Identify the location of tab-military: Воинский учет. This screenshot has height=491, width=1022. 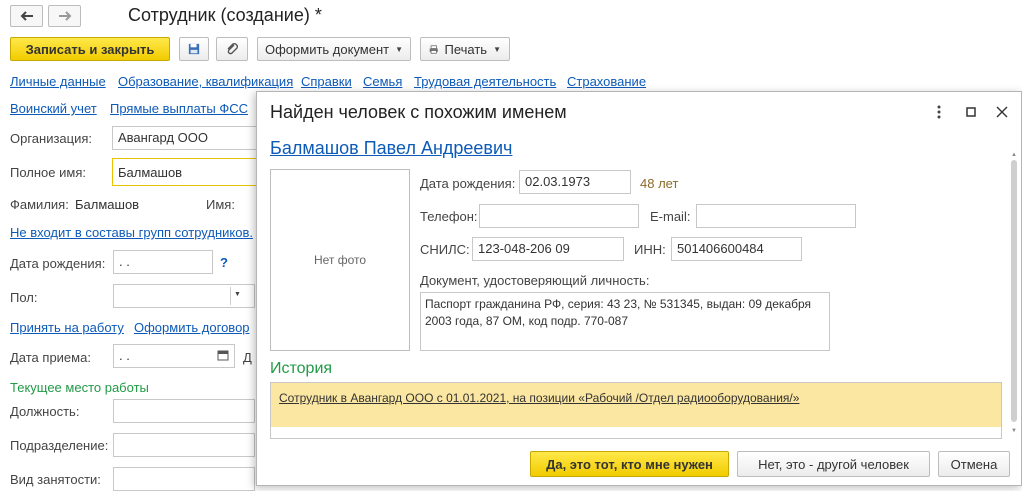
(53, 108).